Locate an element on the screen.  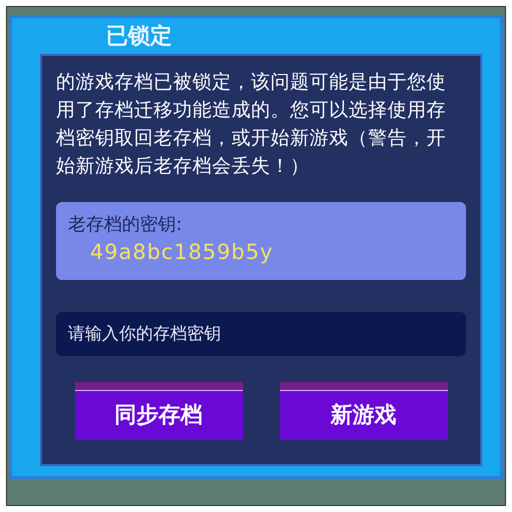
sync-save-button: 同步存档 is located at coordinates (158, 411).